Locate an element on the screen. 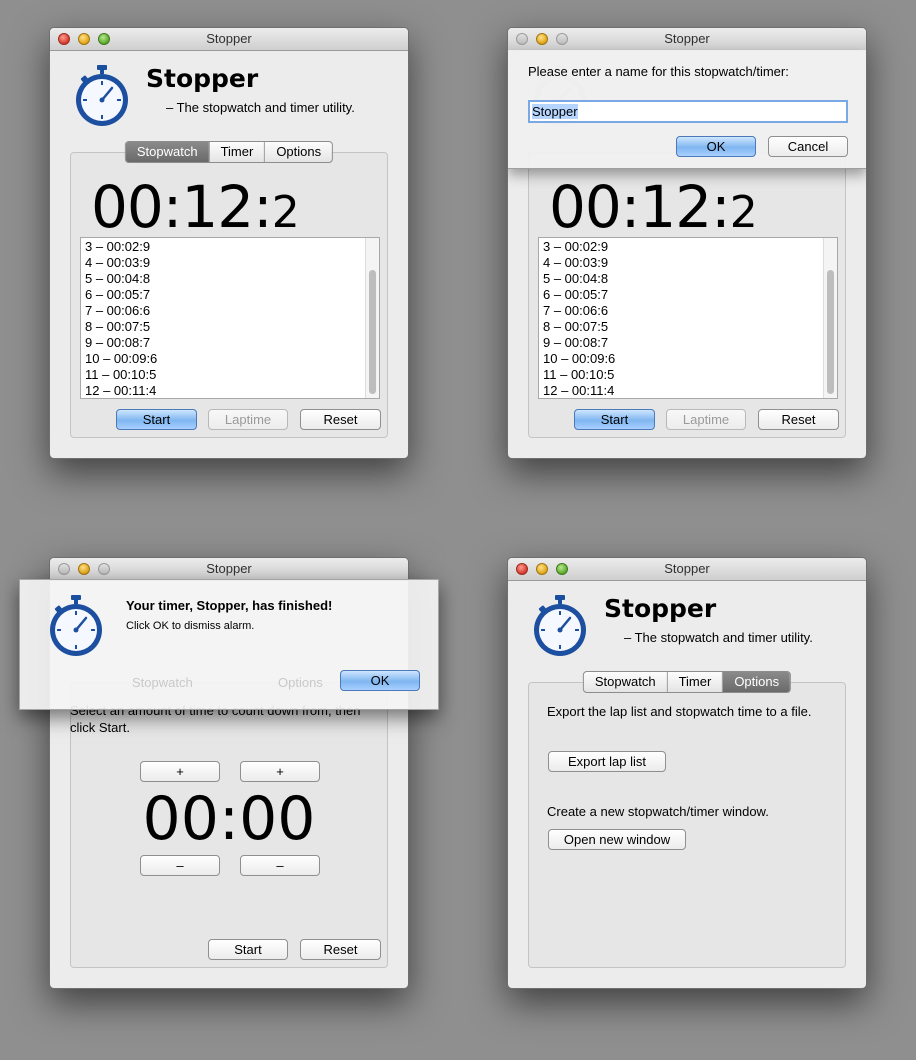 This screenshot has width=916, height=1060. alert-message: Click OK to dismiss alarm. is located at coordinates (190, 626).